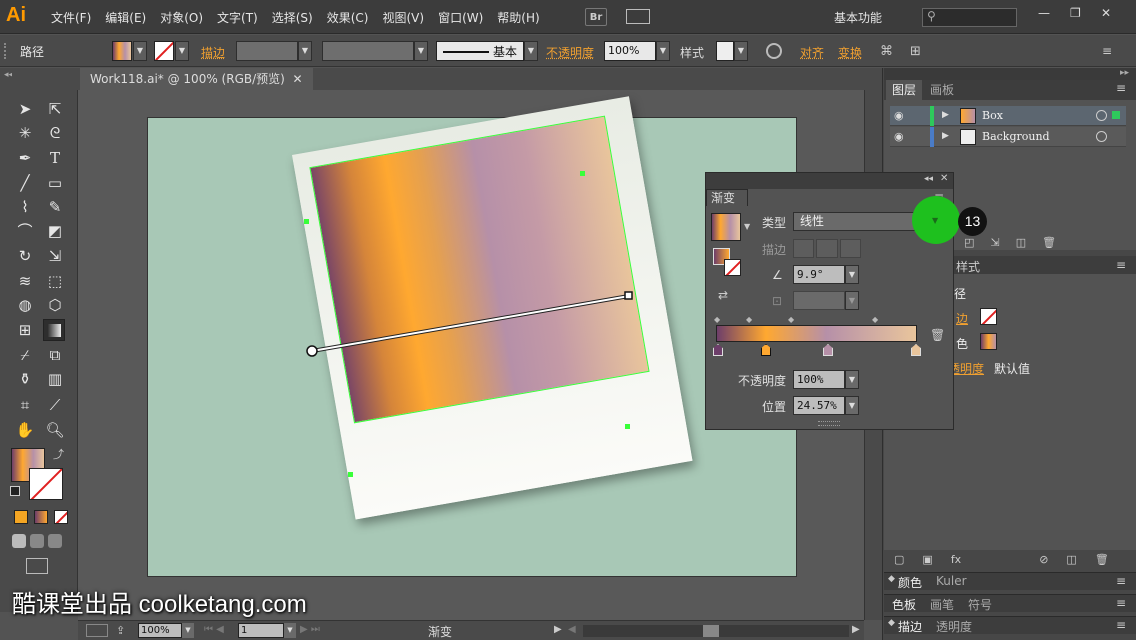 This screenshot has height=640, width=1136. What do you see at coordinates (819, 274) in the screenshot?
I see `gradient-angle-field: 9.9°` at bounding box center [819, 274].